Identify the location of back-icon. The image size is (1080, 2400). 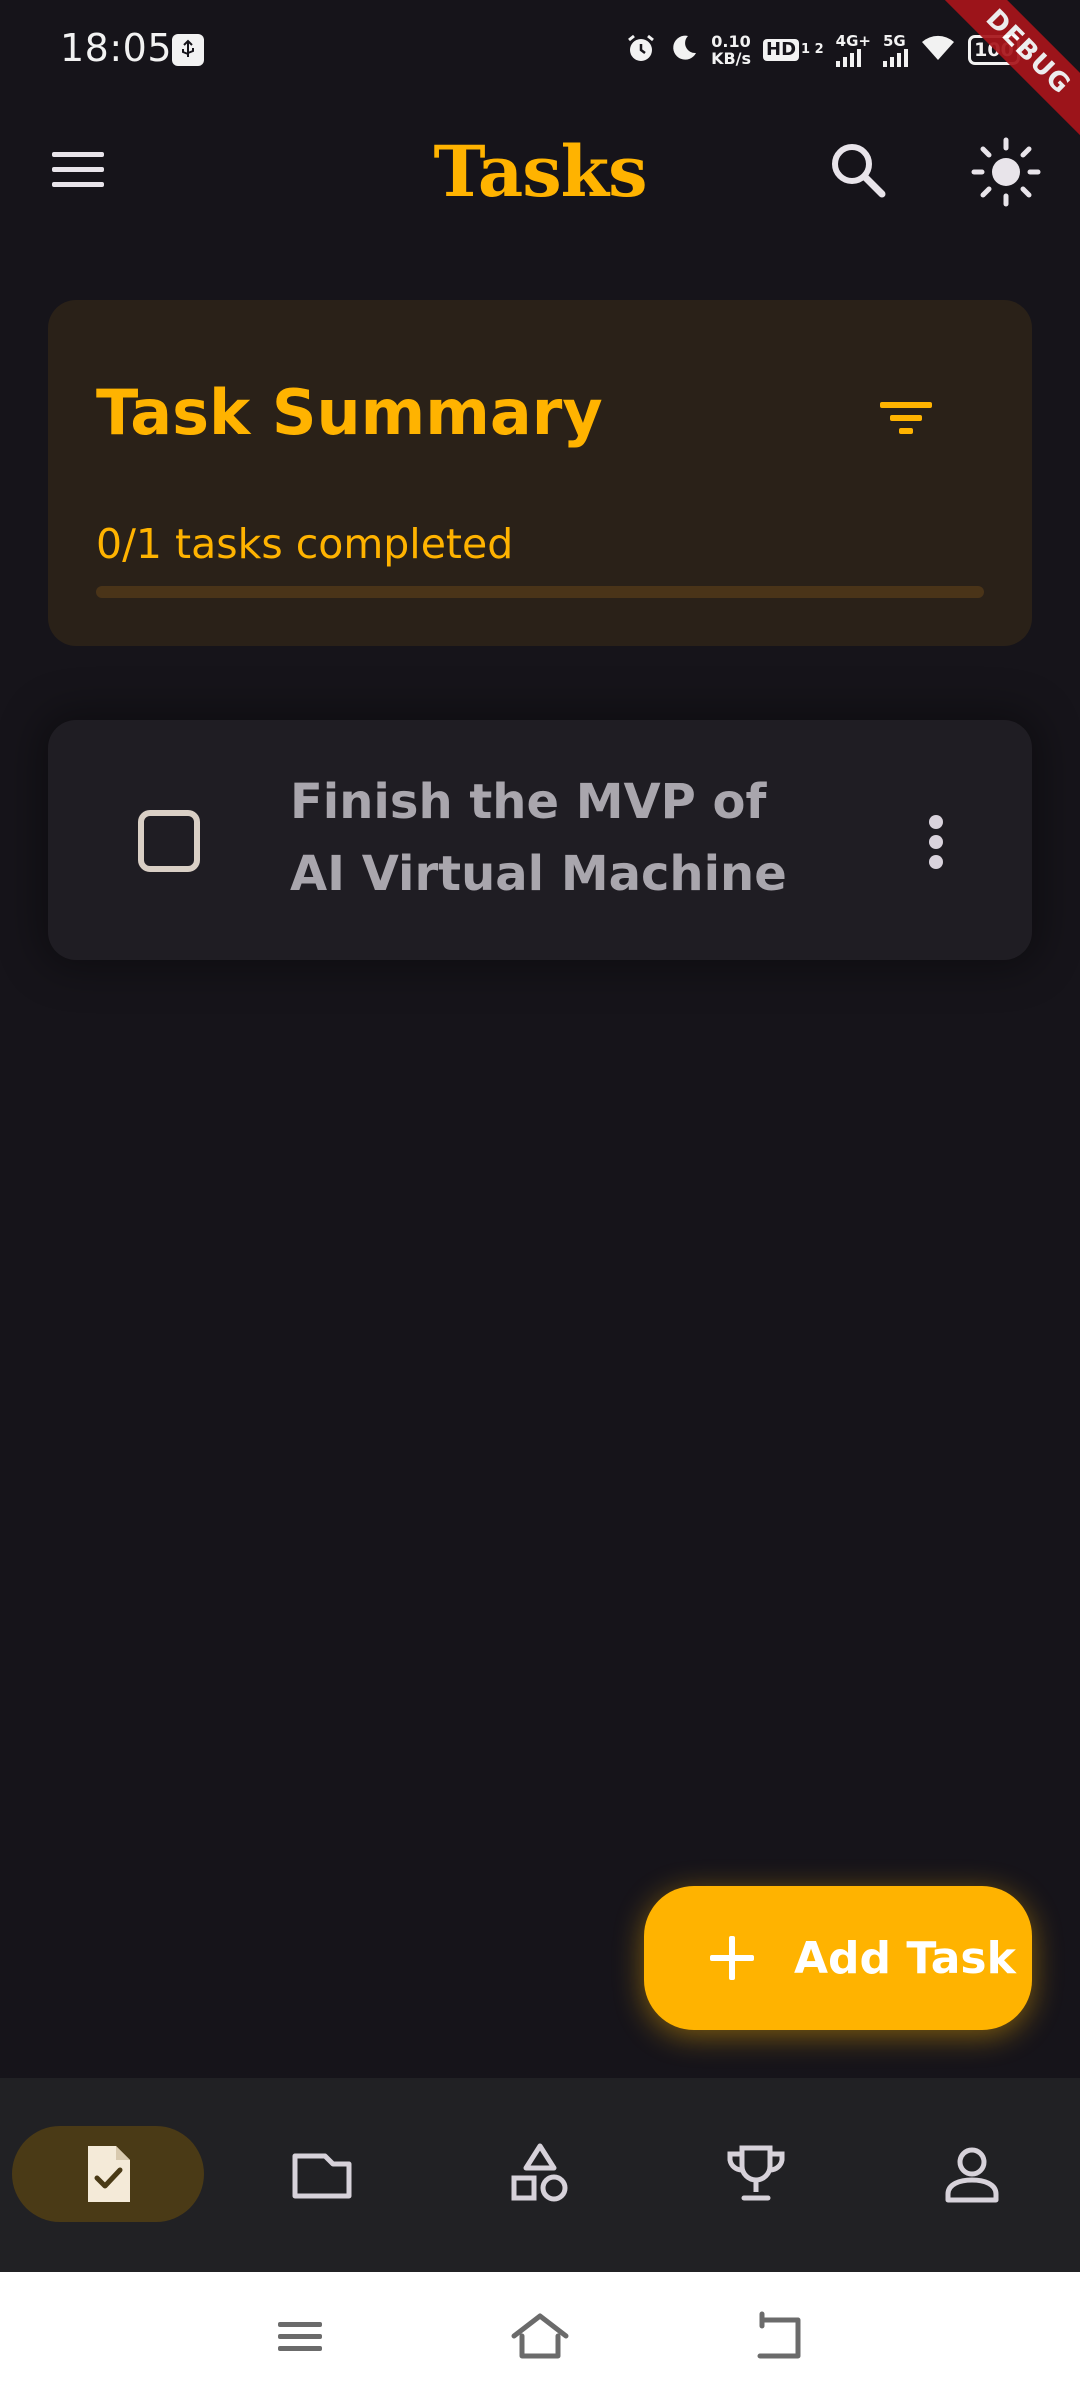
(779, 2335).